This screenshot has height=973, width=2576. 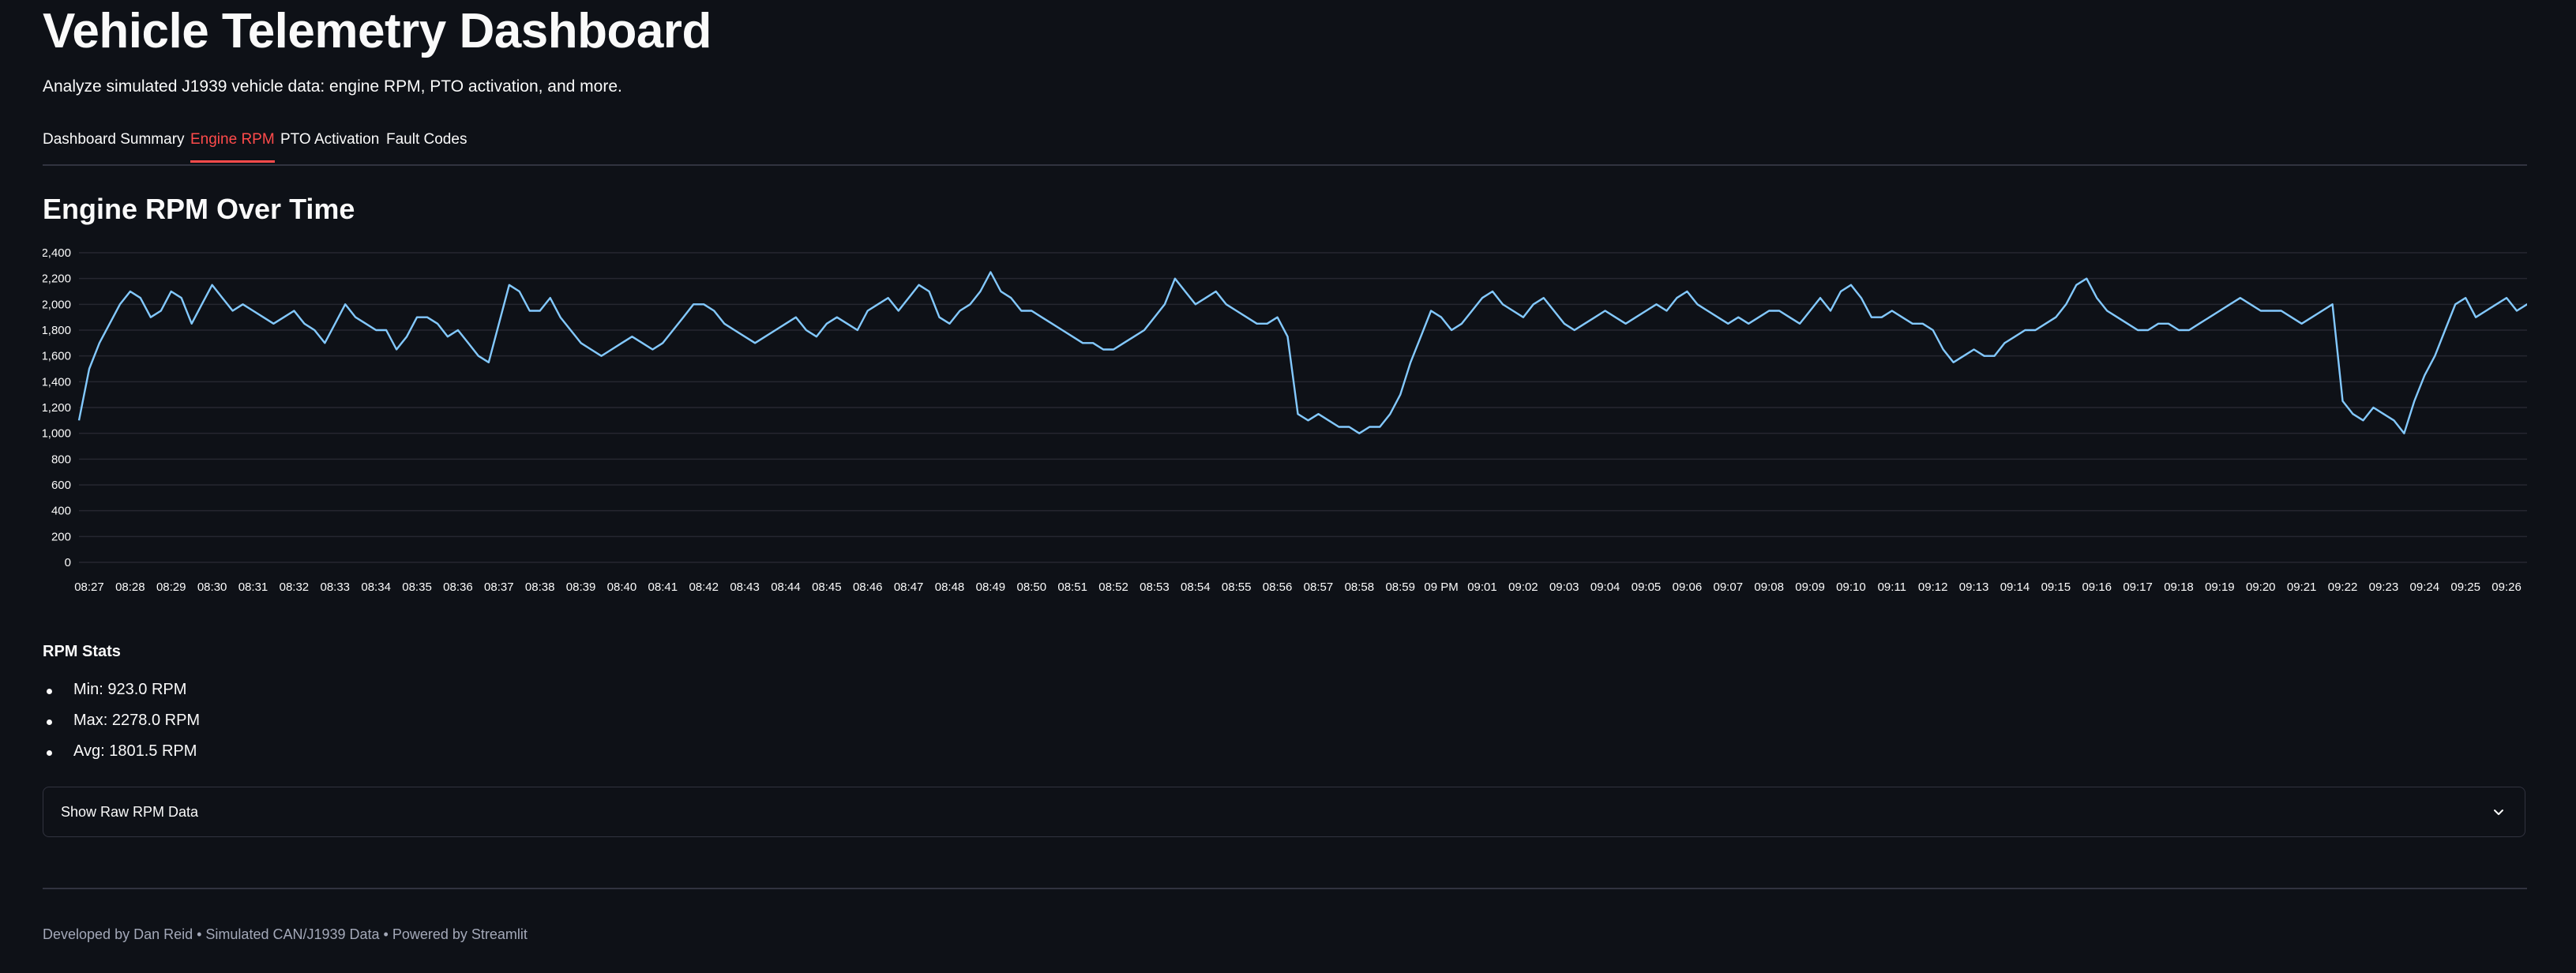 What do you see at coordinates (1605, 587) in the screenshot?
I see `x-tick-label: 09:04` at bounding box center [1605, 587].